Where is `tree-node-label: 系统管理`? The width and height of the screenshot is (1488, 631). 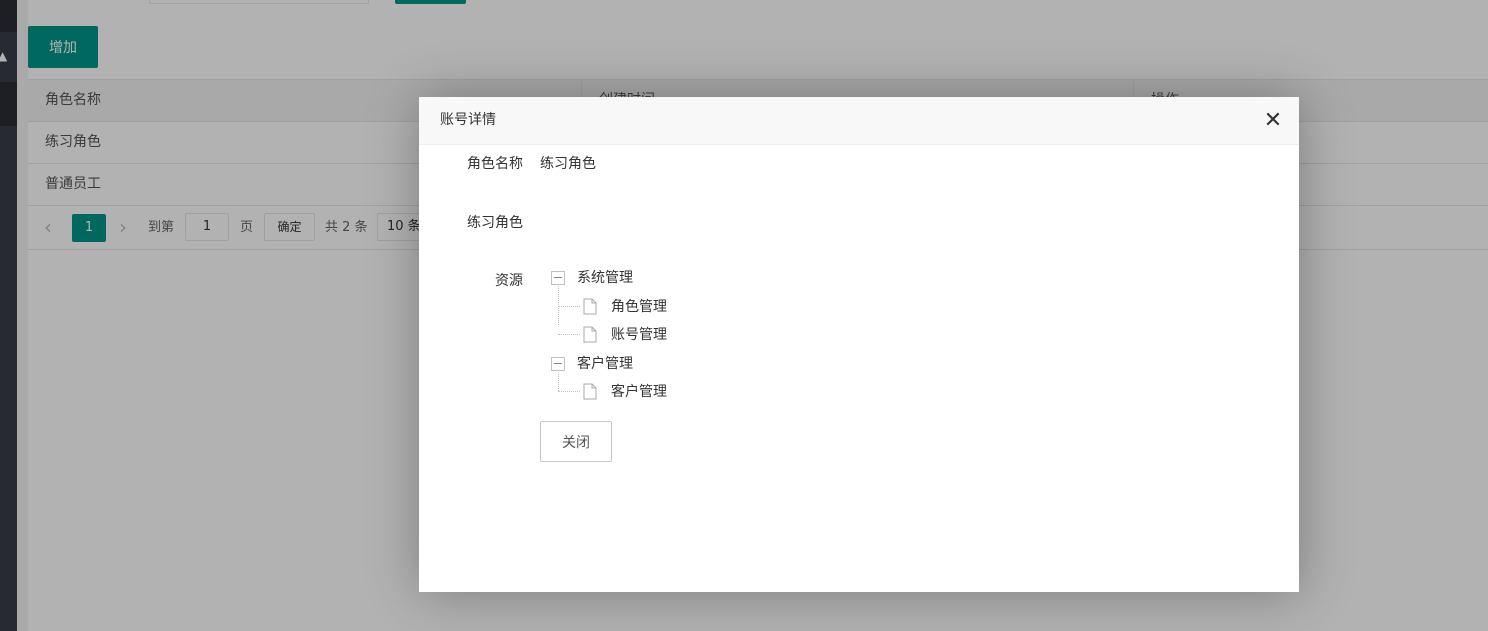
tree-node-label: 系统管理 is located at coordinates (605, 278).